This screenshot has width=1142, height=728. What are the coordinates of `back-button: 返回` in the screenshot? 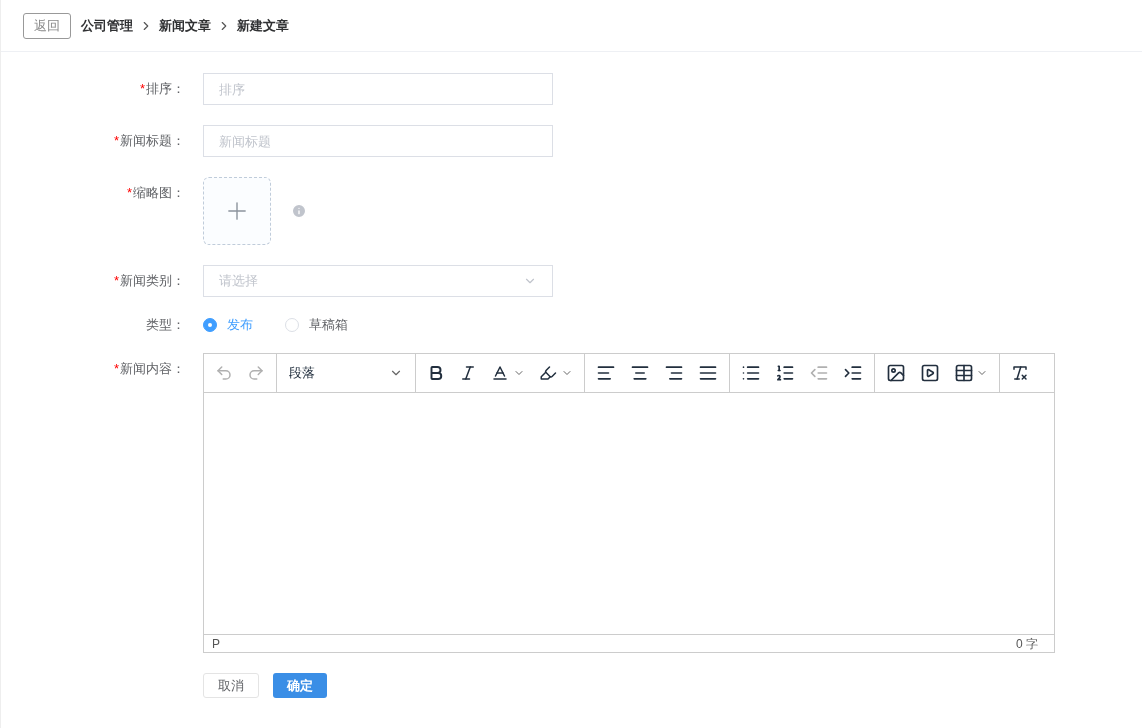 It's located at (47, 25).